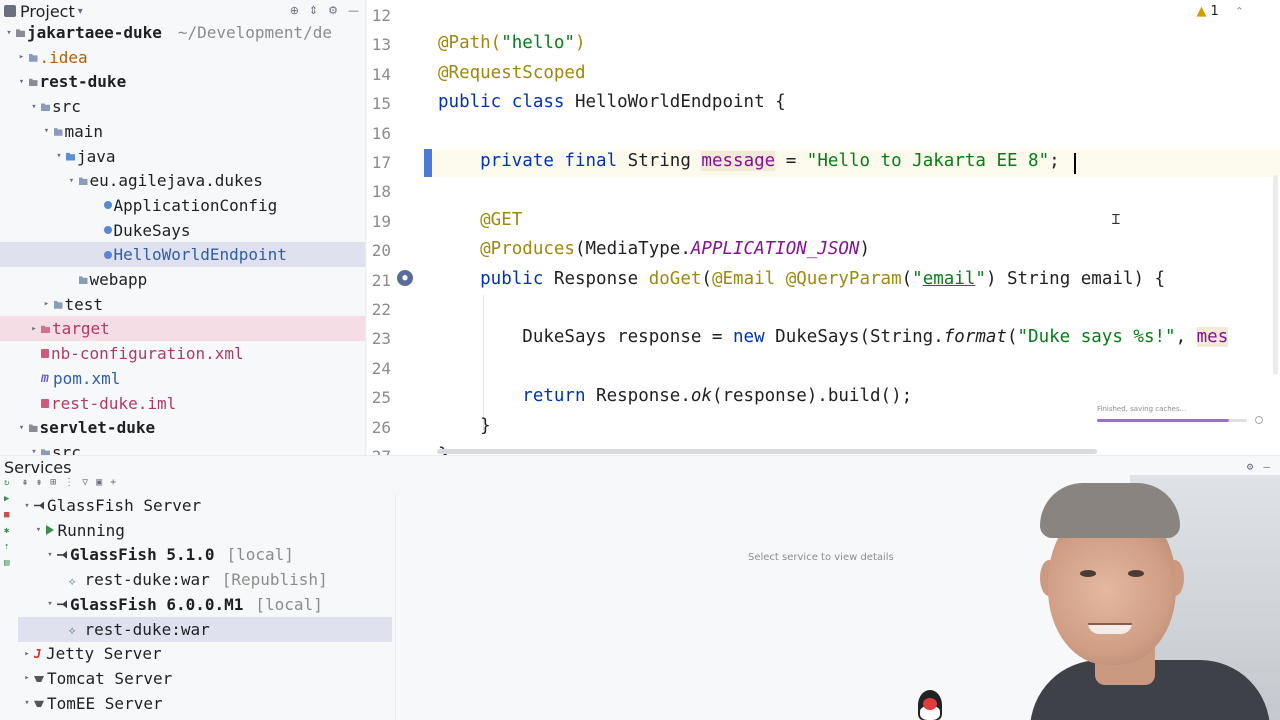 This screenshot has width=1280, height=720. I want to click on project-tree-item: rest-duke.iml, so click(182, 403).